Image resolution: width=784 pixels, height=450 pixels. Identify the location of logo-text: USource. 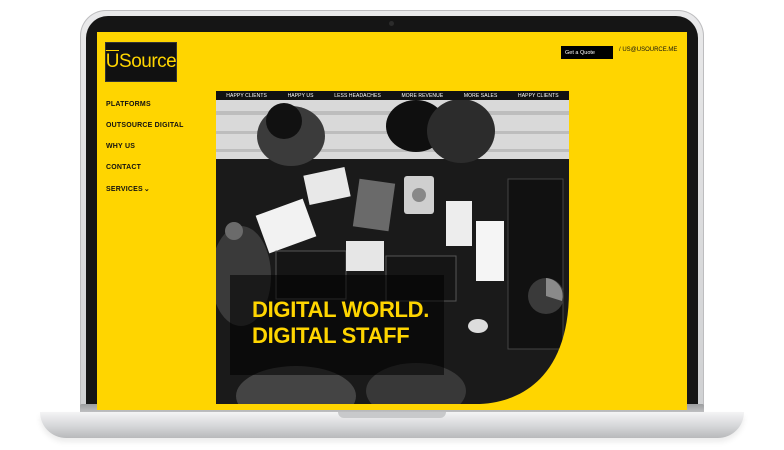
(141, 61).